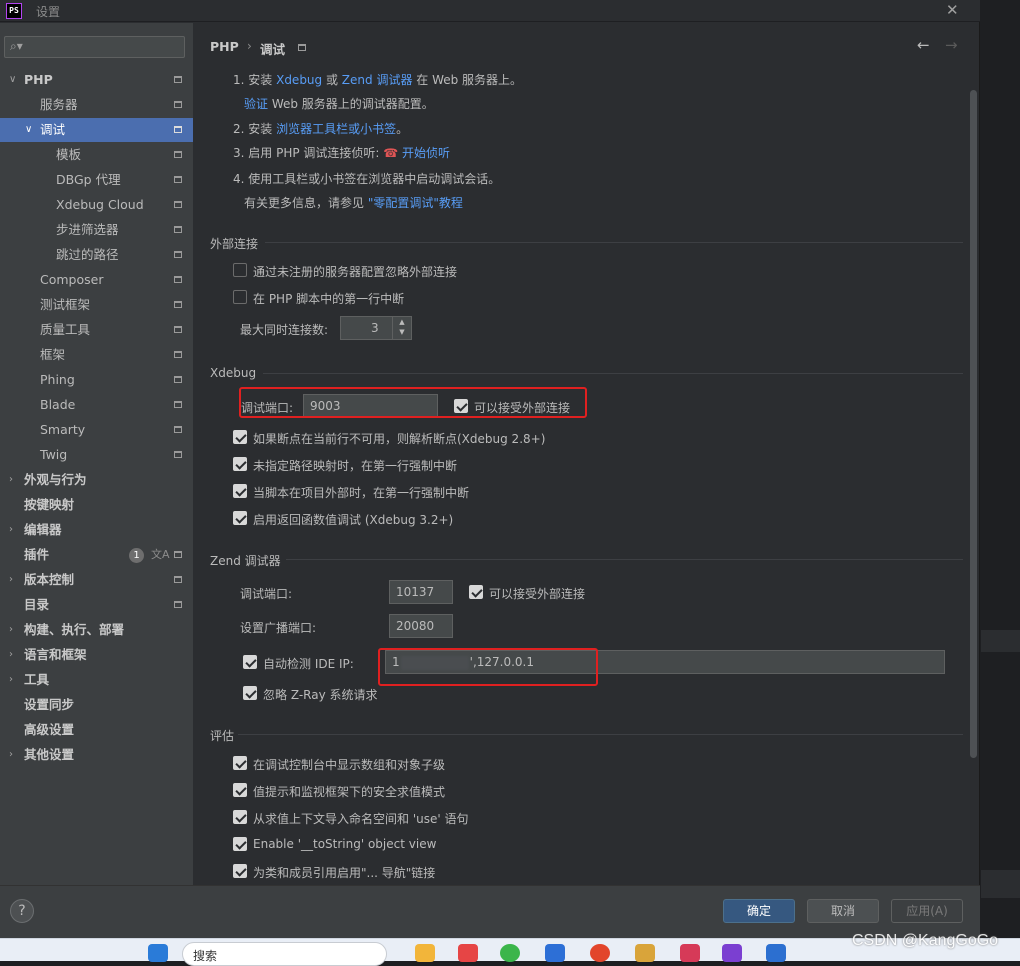 This screenshot has width=1020, height=966. What do you see at coordinates (205, 956) in the screenshot?
I see `taskbar-search-label: 搜索` at bounding box center [205, 956].